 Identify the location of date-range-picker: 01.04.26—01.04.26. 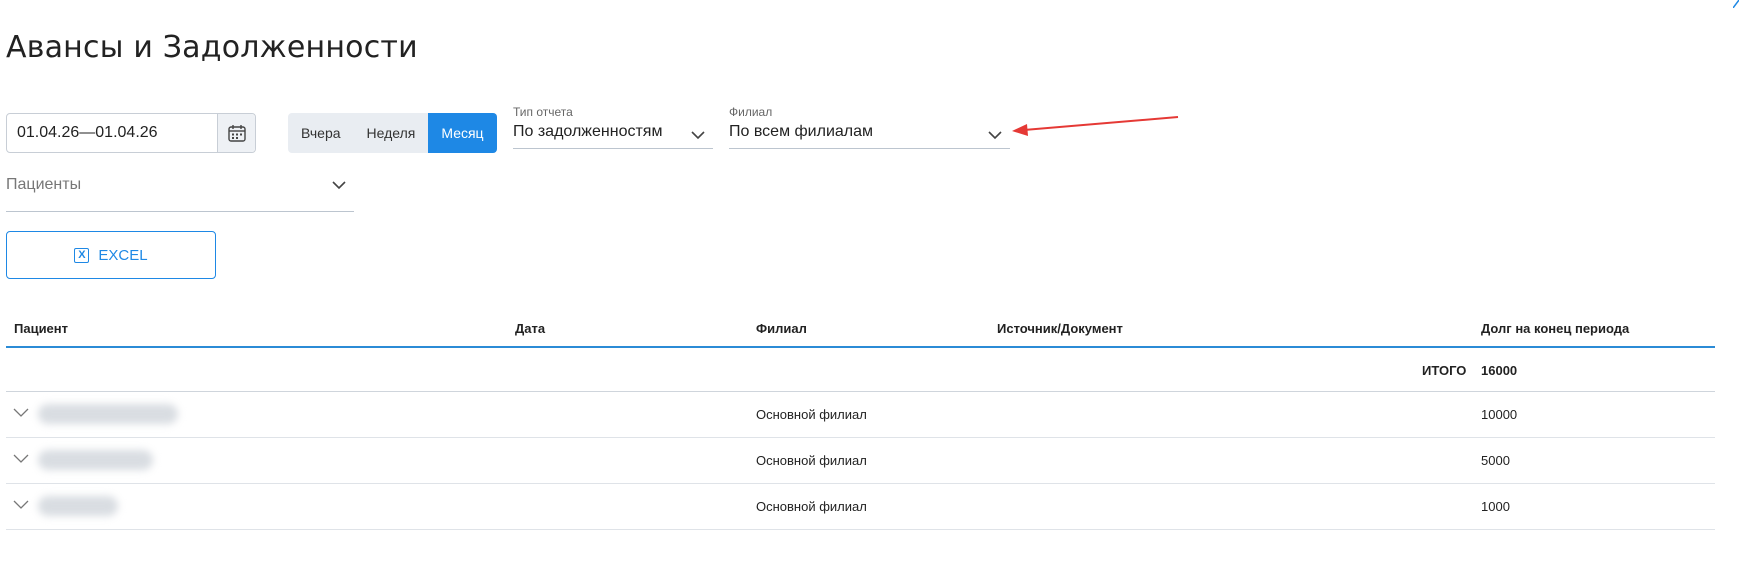
(131, 133).